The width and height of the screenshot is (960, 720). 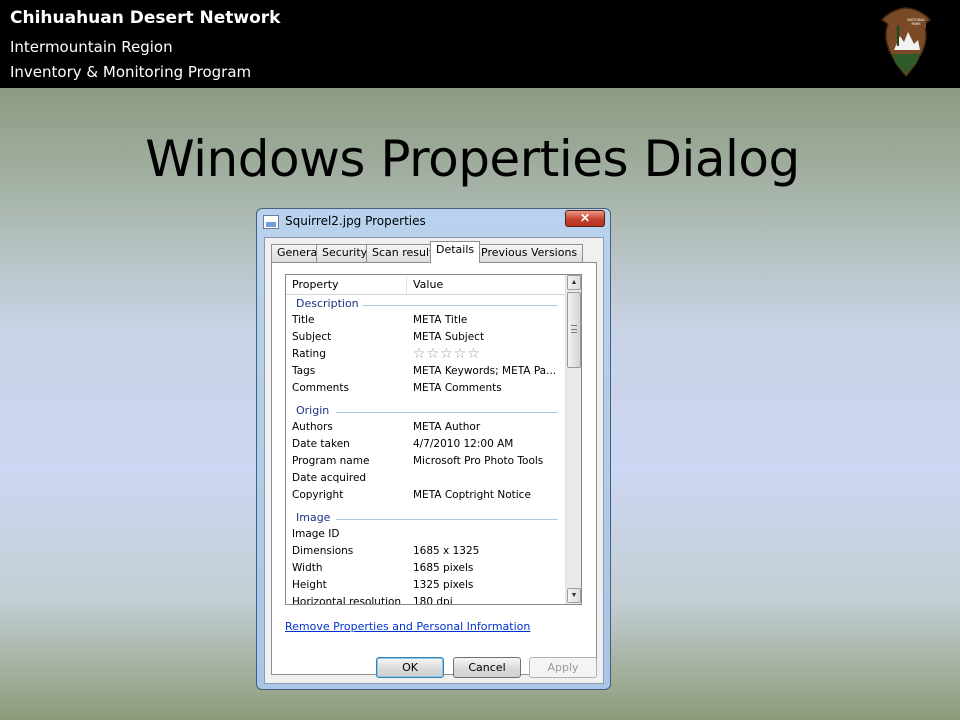 What do you see at coordinates (309, 585) in the screenshot?
I see `property-name: Height` at bounding box center [309, 585].